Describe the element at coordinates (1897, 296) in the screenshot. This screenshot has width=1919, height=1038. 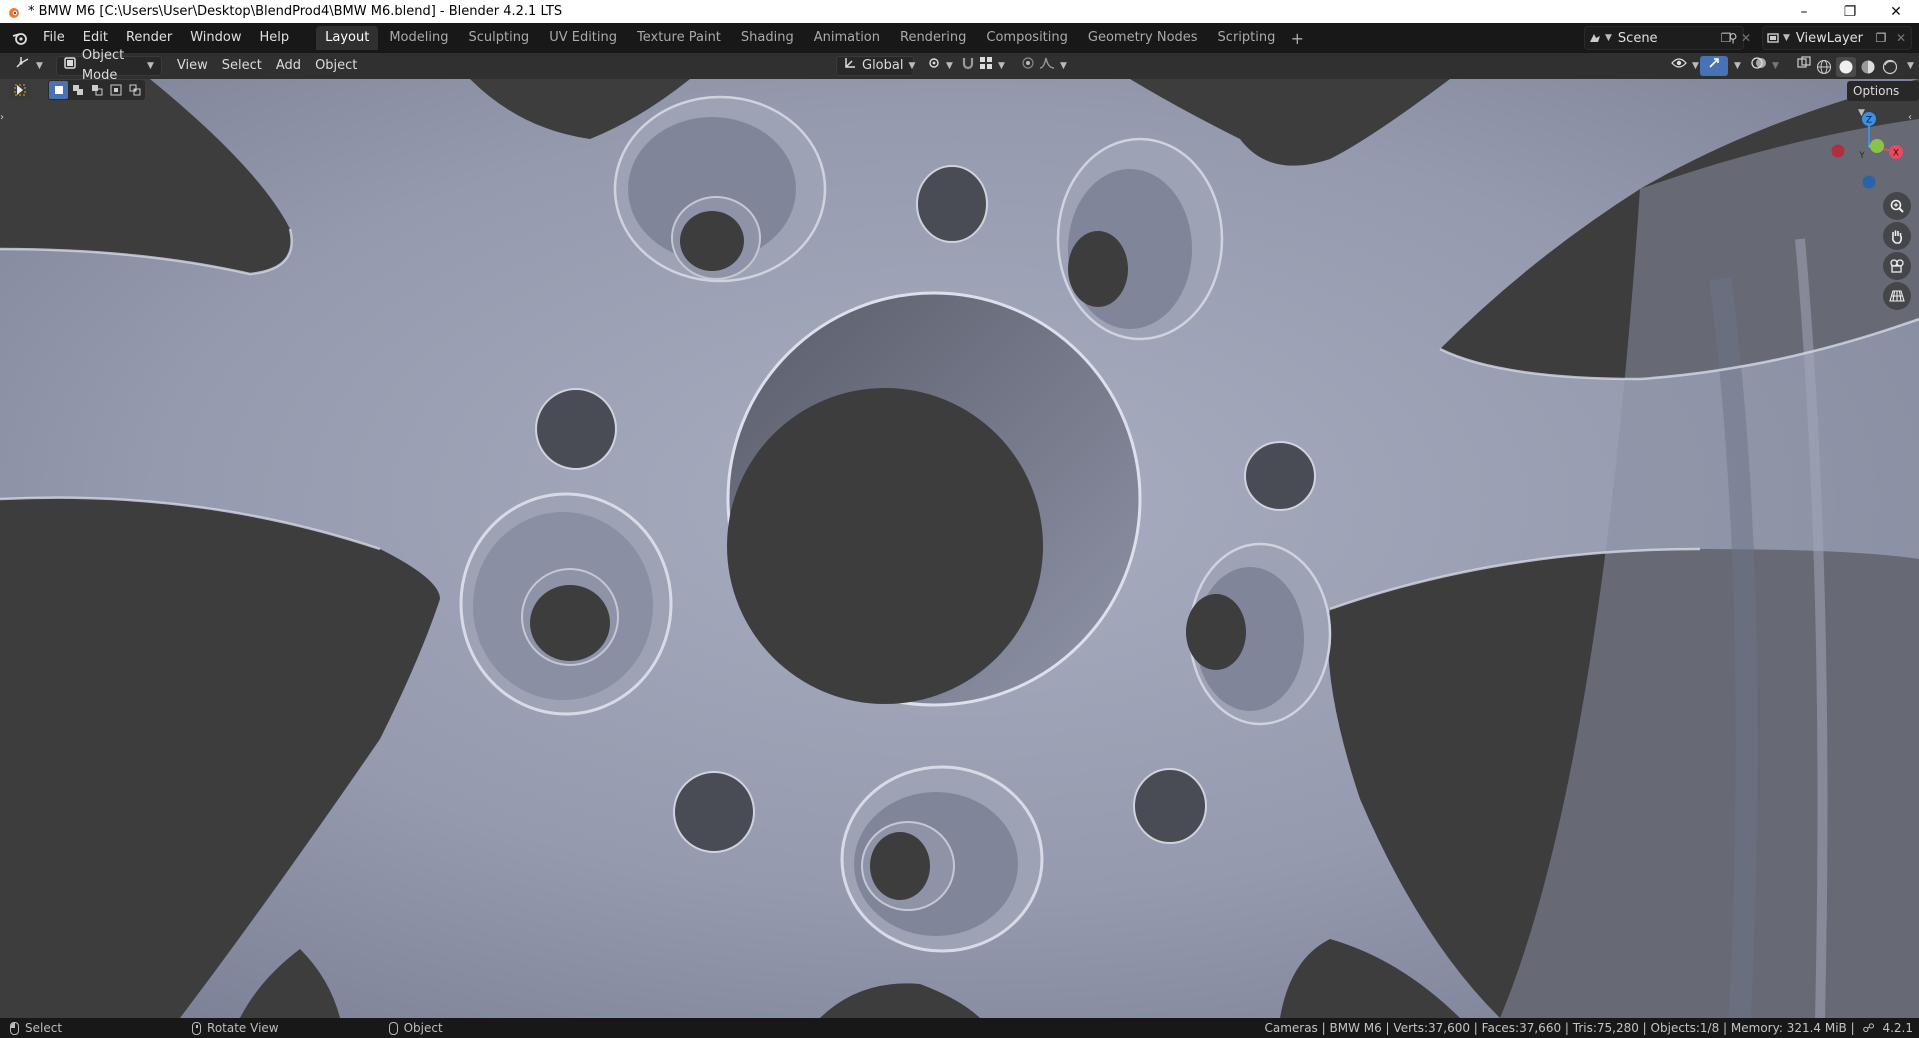
I see `perspective-toggle-icon` at that location.